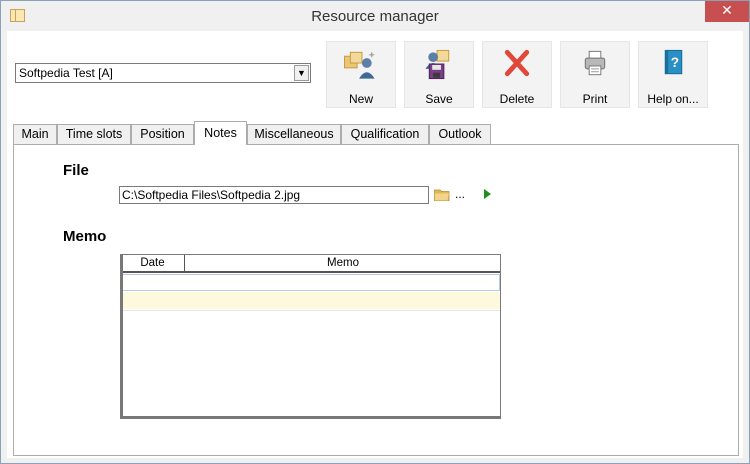  Describe the element at coordinates (439, 99) in the screenshot. I see `save-label: Save` at that location.